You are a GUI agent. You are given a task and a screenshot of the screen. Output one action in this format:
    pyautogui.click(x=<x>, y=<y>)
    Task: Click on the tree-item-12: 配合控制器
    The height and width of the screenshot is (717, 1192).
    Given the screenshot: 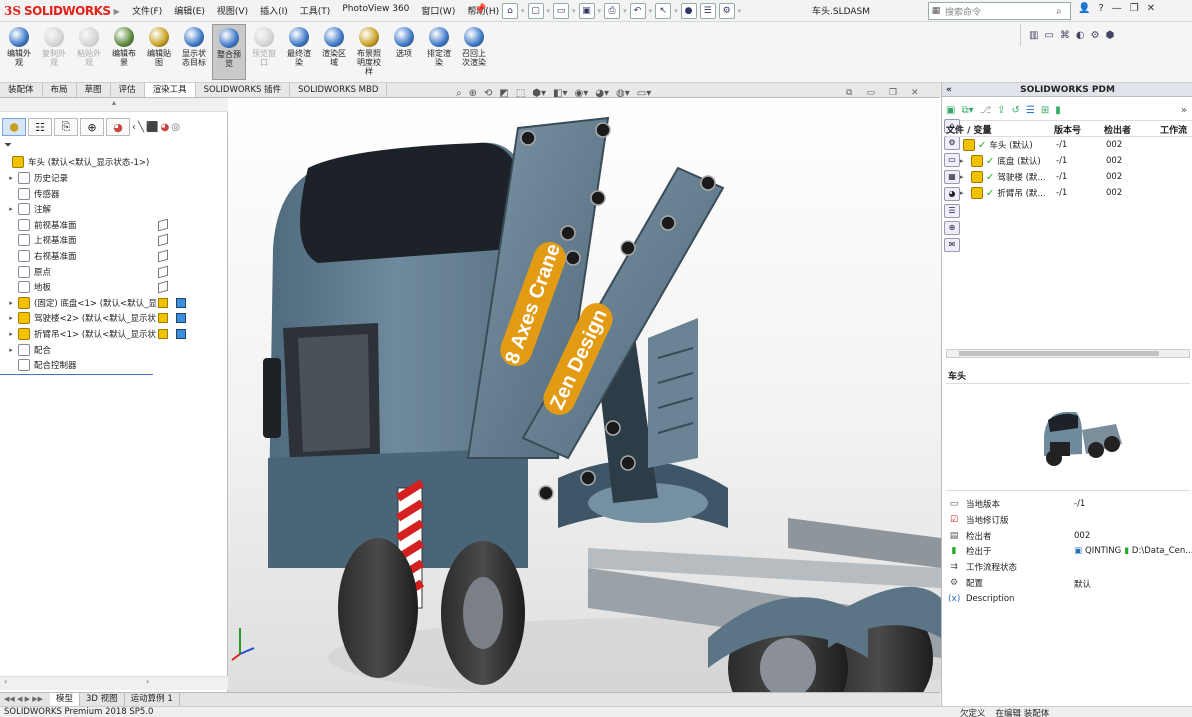 What is the action you would take?
    pyautogui.click(x=41, y=365)
    